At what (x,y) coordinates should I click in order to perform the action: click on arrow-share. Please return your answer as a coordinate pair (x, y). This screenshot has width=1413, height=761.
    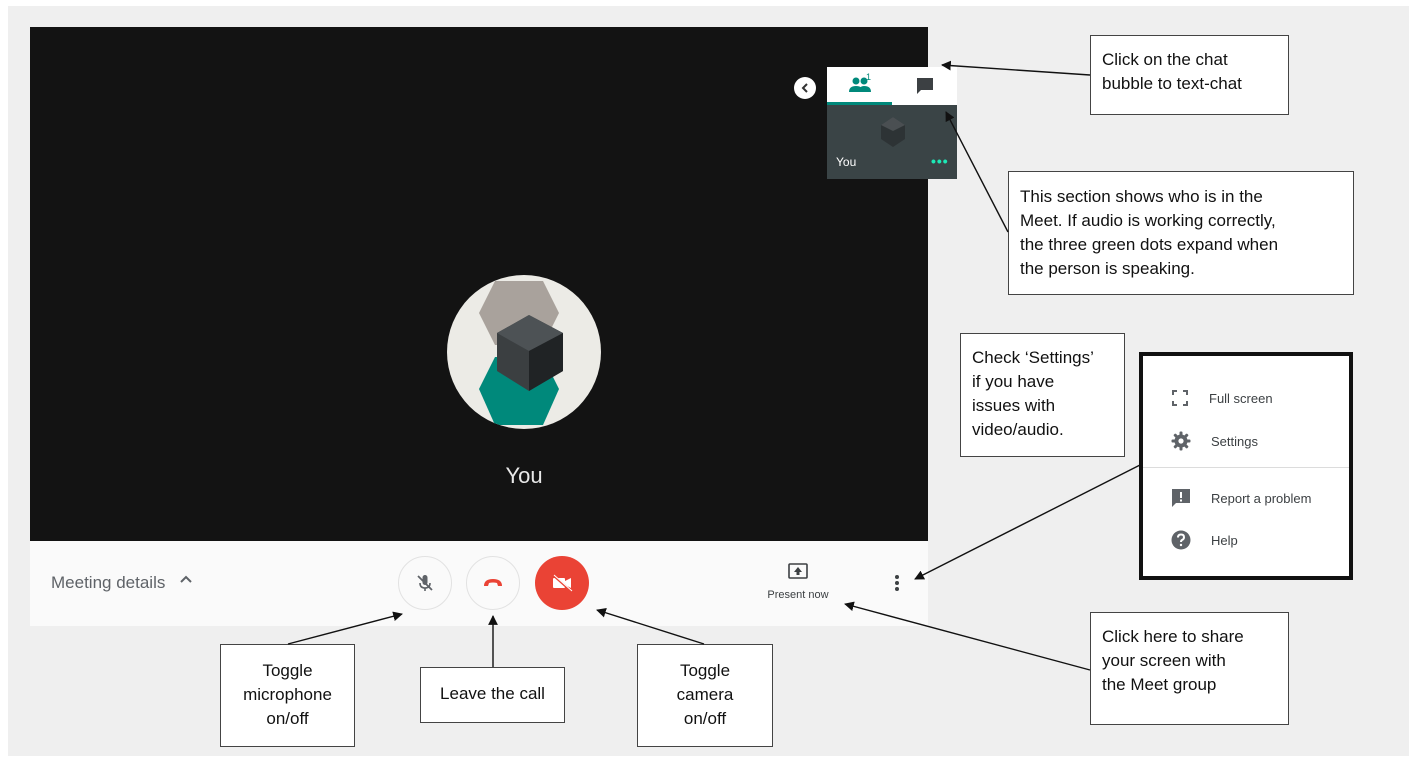
    Looking at the image, I should click on (967, 636).